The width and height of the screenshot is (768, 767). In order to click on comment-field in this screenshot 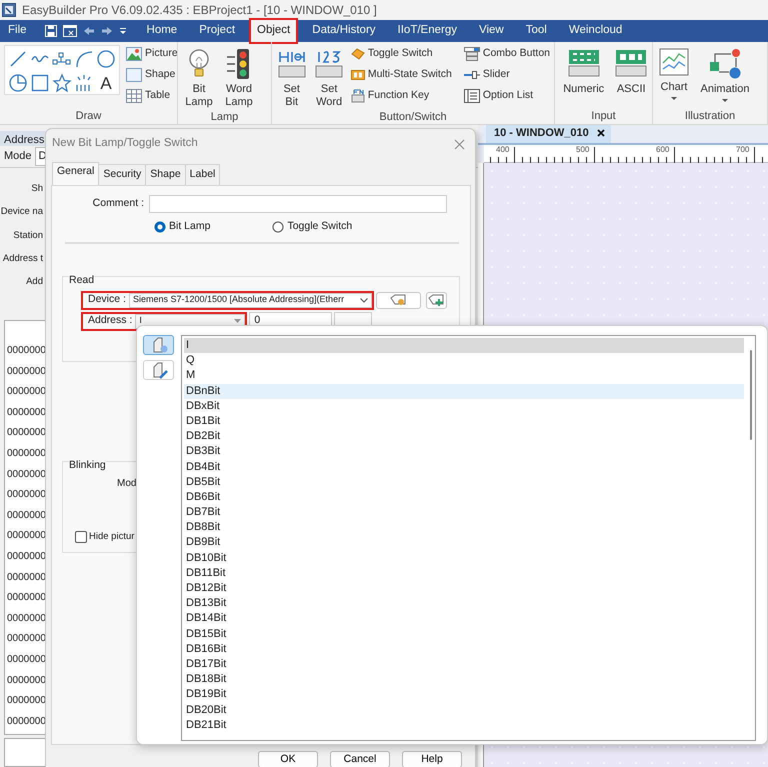, I will do `click(298, 203)`.